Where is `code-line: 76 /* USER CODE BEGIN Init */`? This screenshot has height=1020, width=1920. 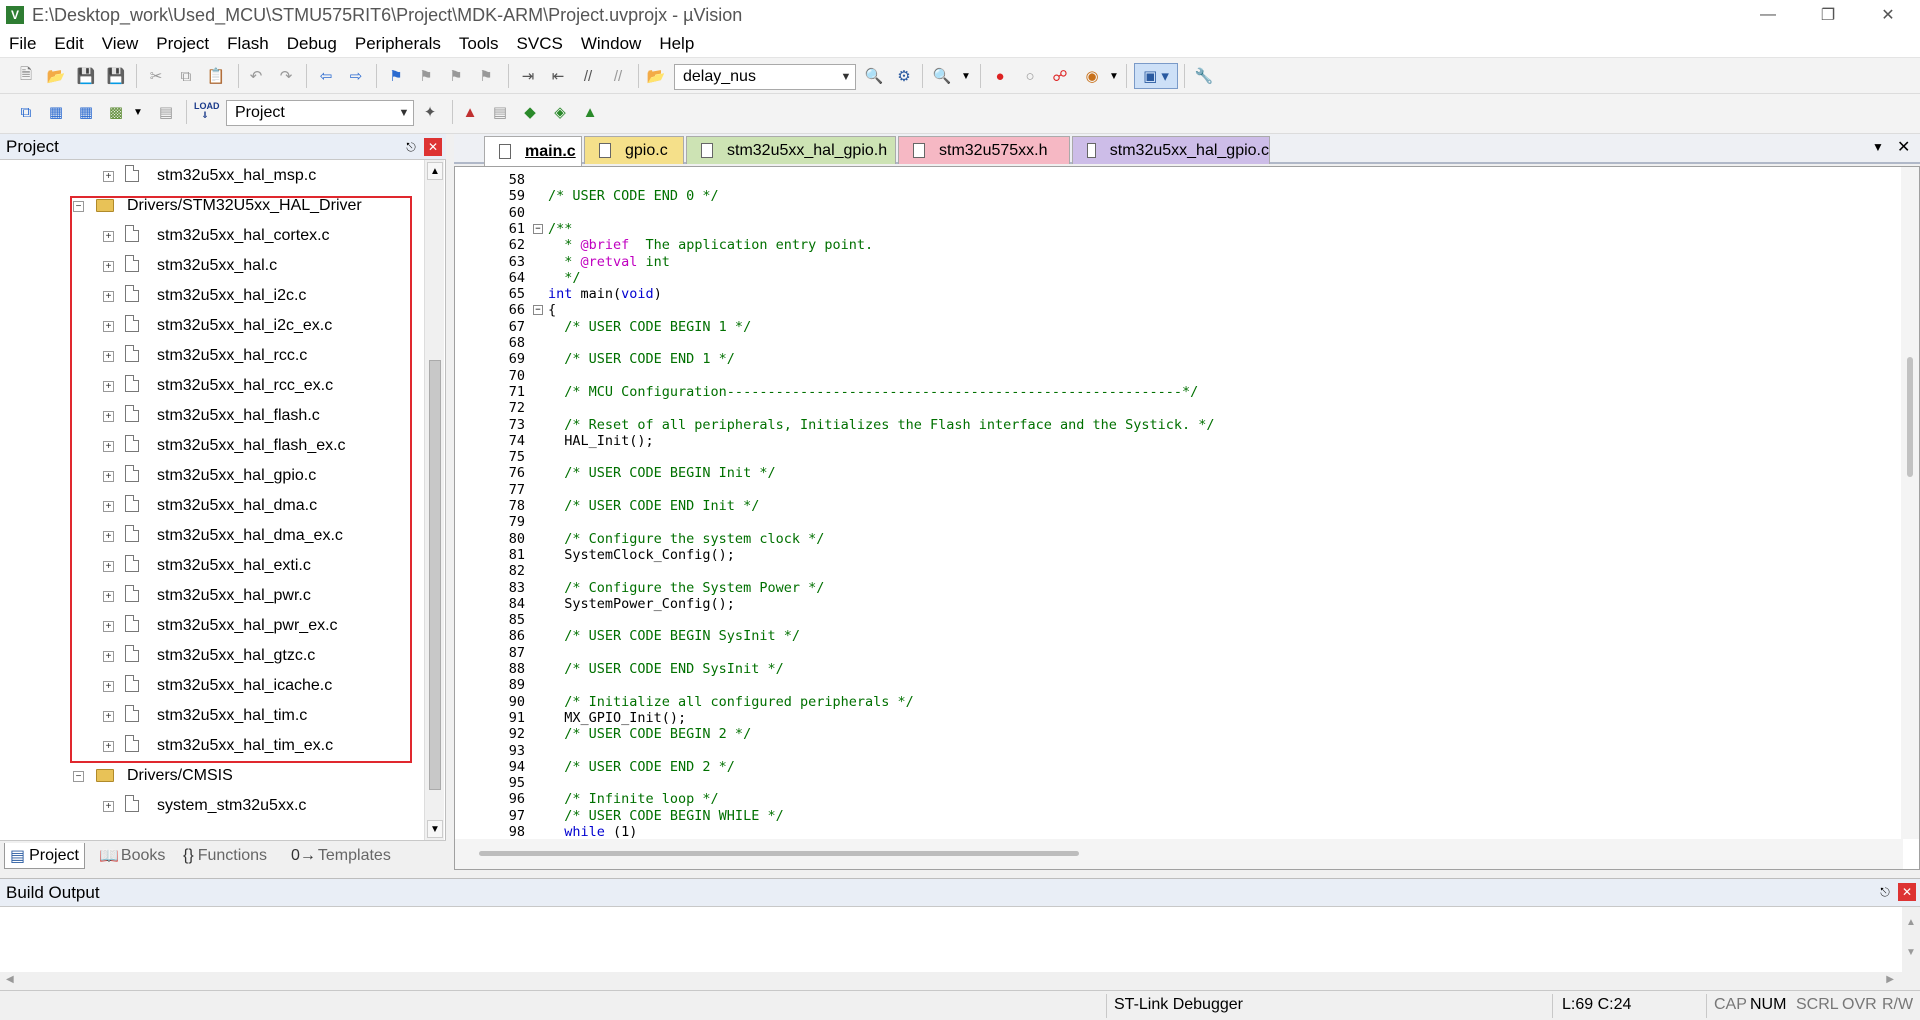
code-line: 76 /* USER CODE BEGIN Init */ is located at coordinates (1175, 473).